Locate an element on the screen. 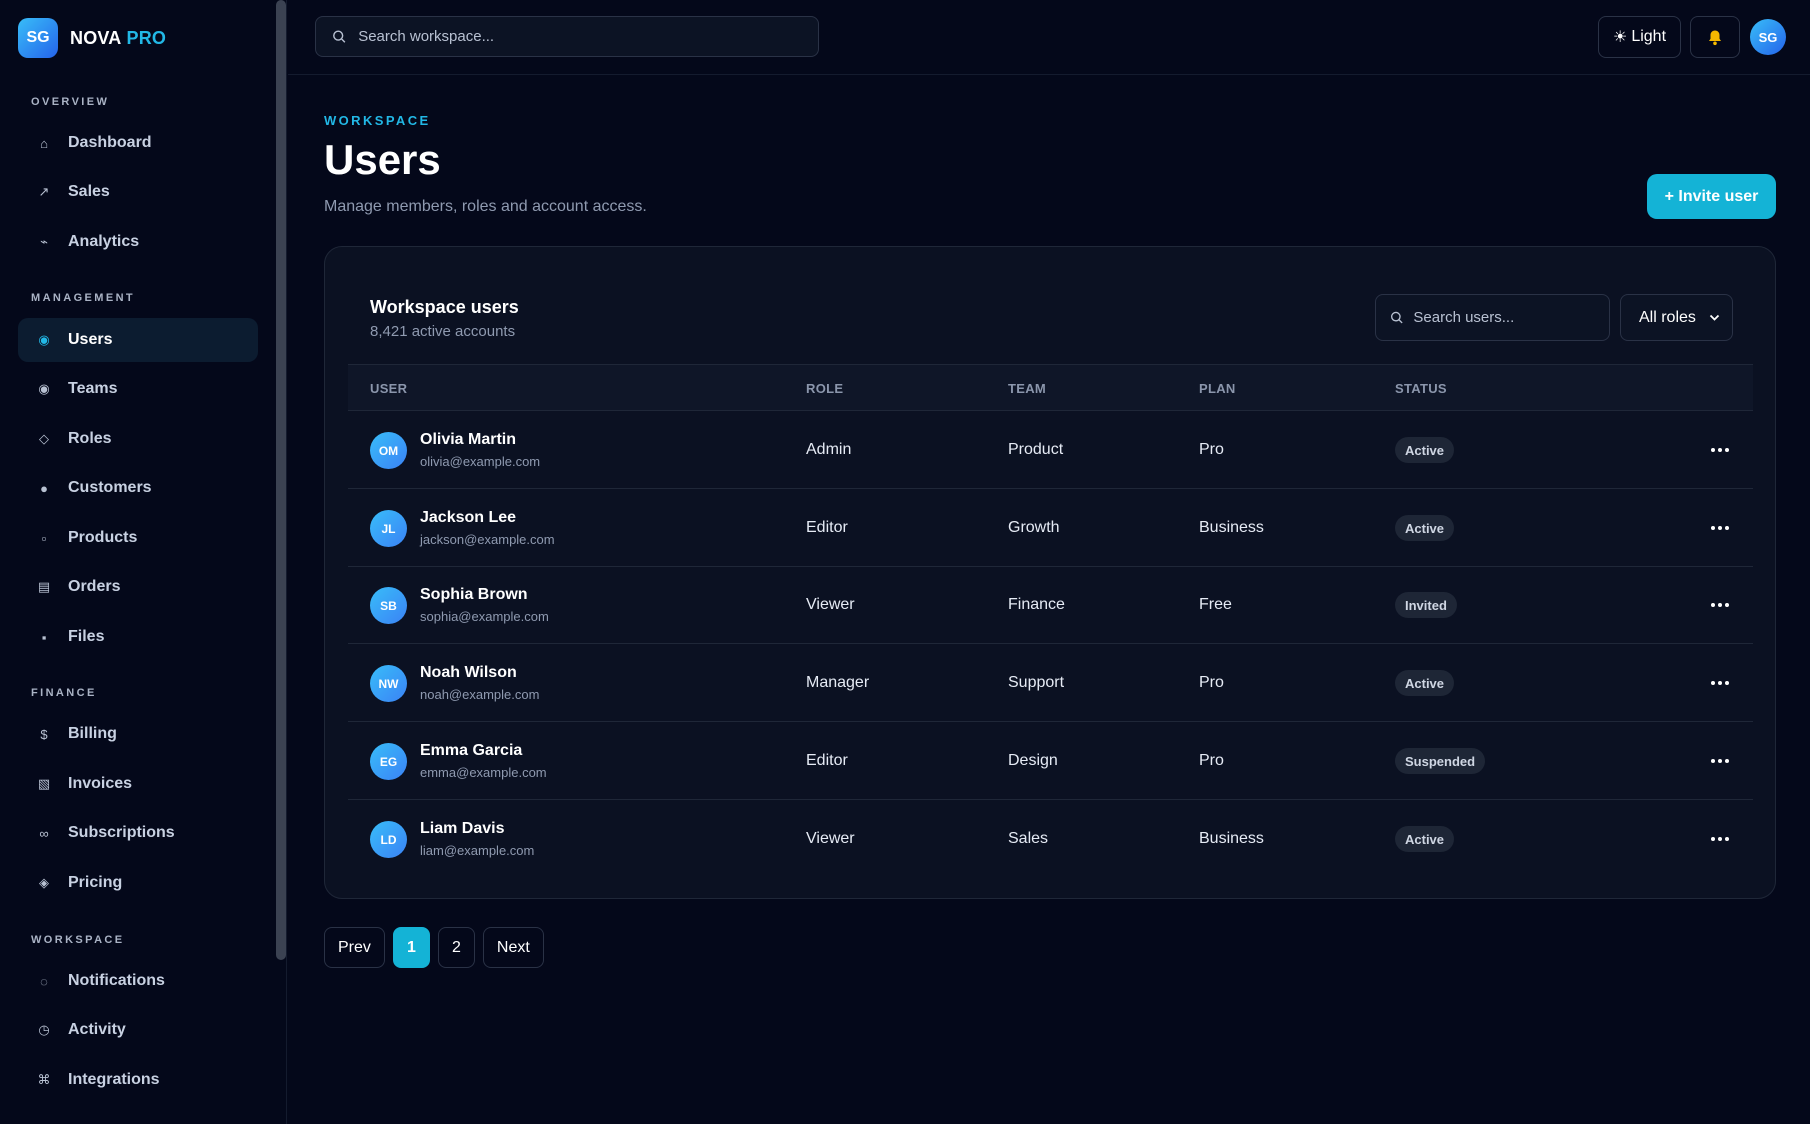 Image resolution: width=1810 pixels, height=1124 pixels. sun-icon: ☀ is located at coordinates (1620, 37).